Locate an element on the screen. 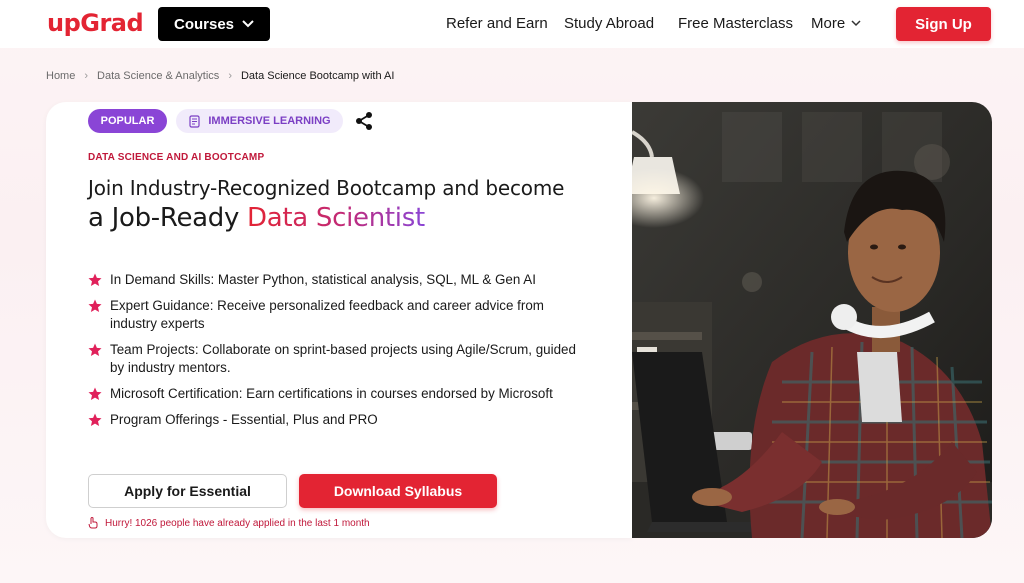  breadcrumb-current: Data Science Bootcamp with AI is located at coordinates (317, 76).